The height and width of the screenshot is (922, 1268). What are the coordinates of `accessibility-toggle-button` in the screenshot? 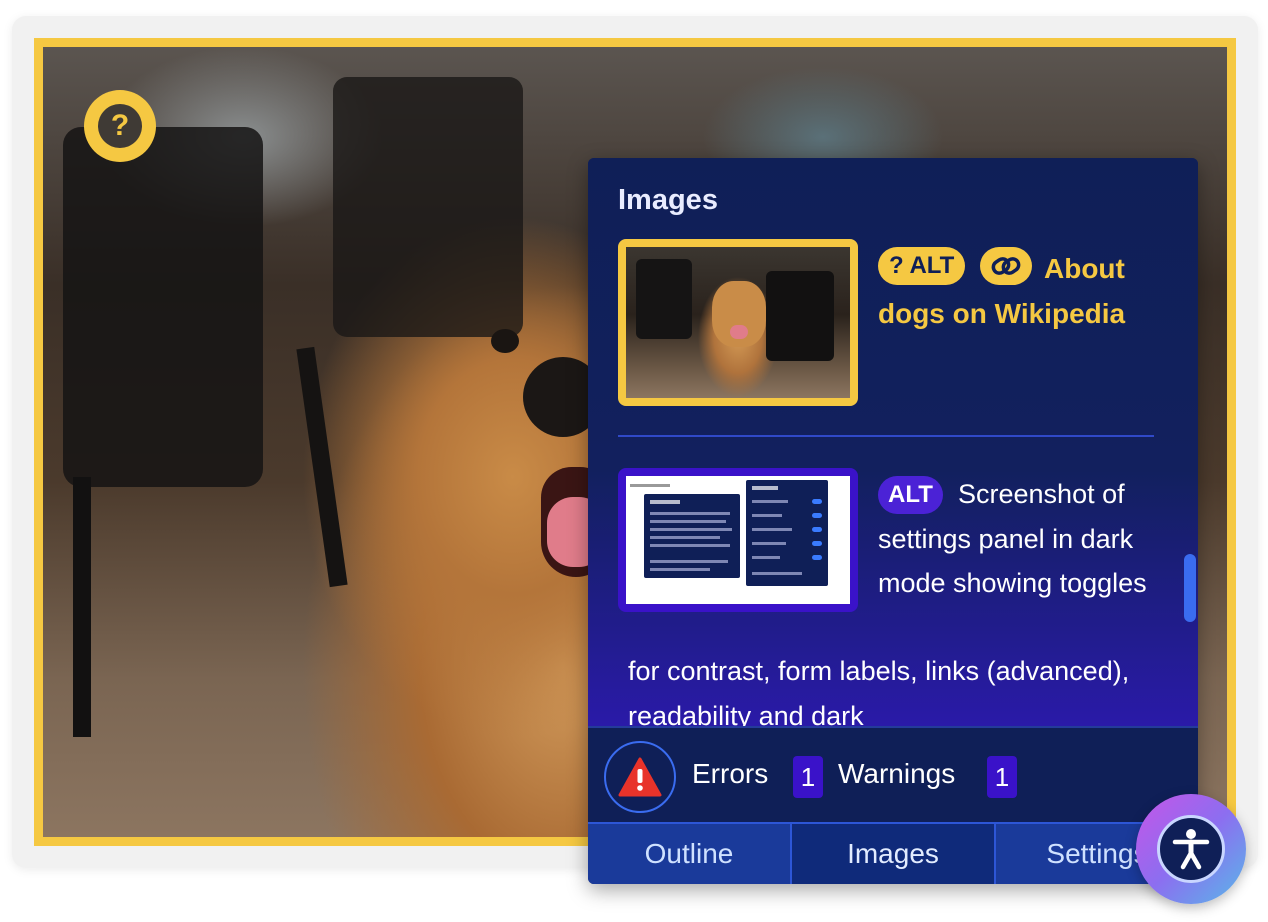 It's located at (1191, 849).